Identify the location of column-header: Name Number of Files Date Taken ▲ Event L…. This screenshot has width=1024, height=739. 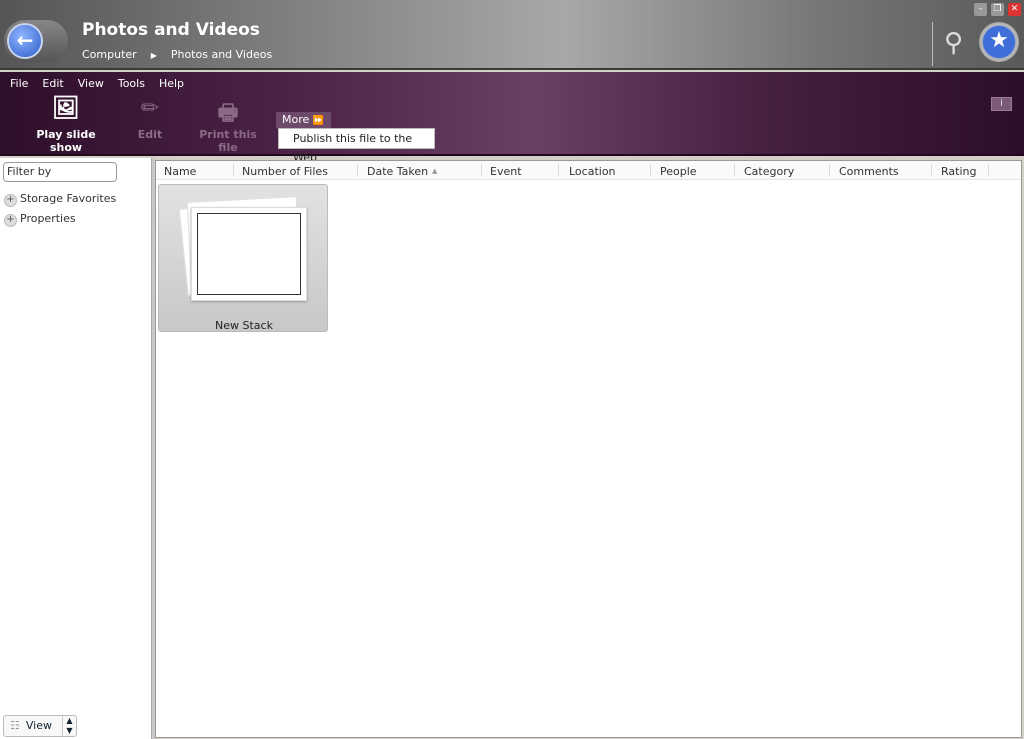
(588, 170).